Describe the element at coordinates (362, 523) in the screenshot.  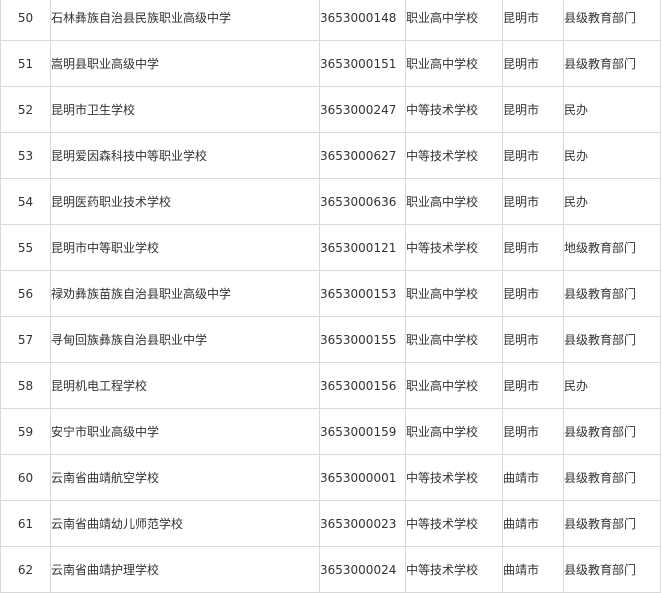
I see `school-code-cell: 3653000023` at that location.